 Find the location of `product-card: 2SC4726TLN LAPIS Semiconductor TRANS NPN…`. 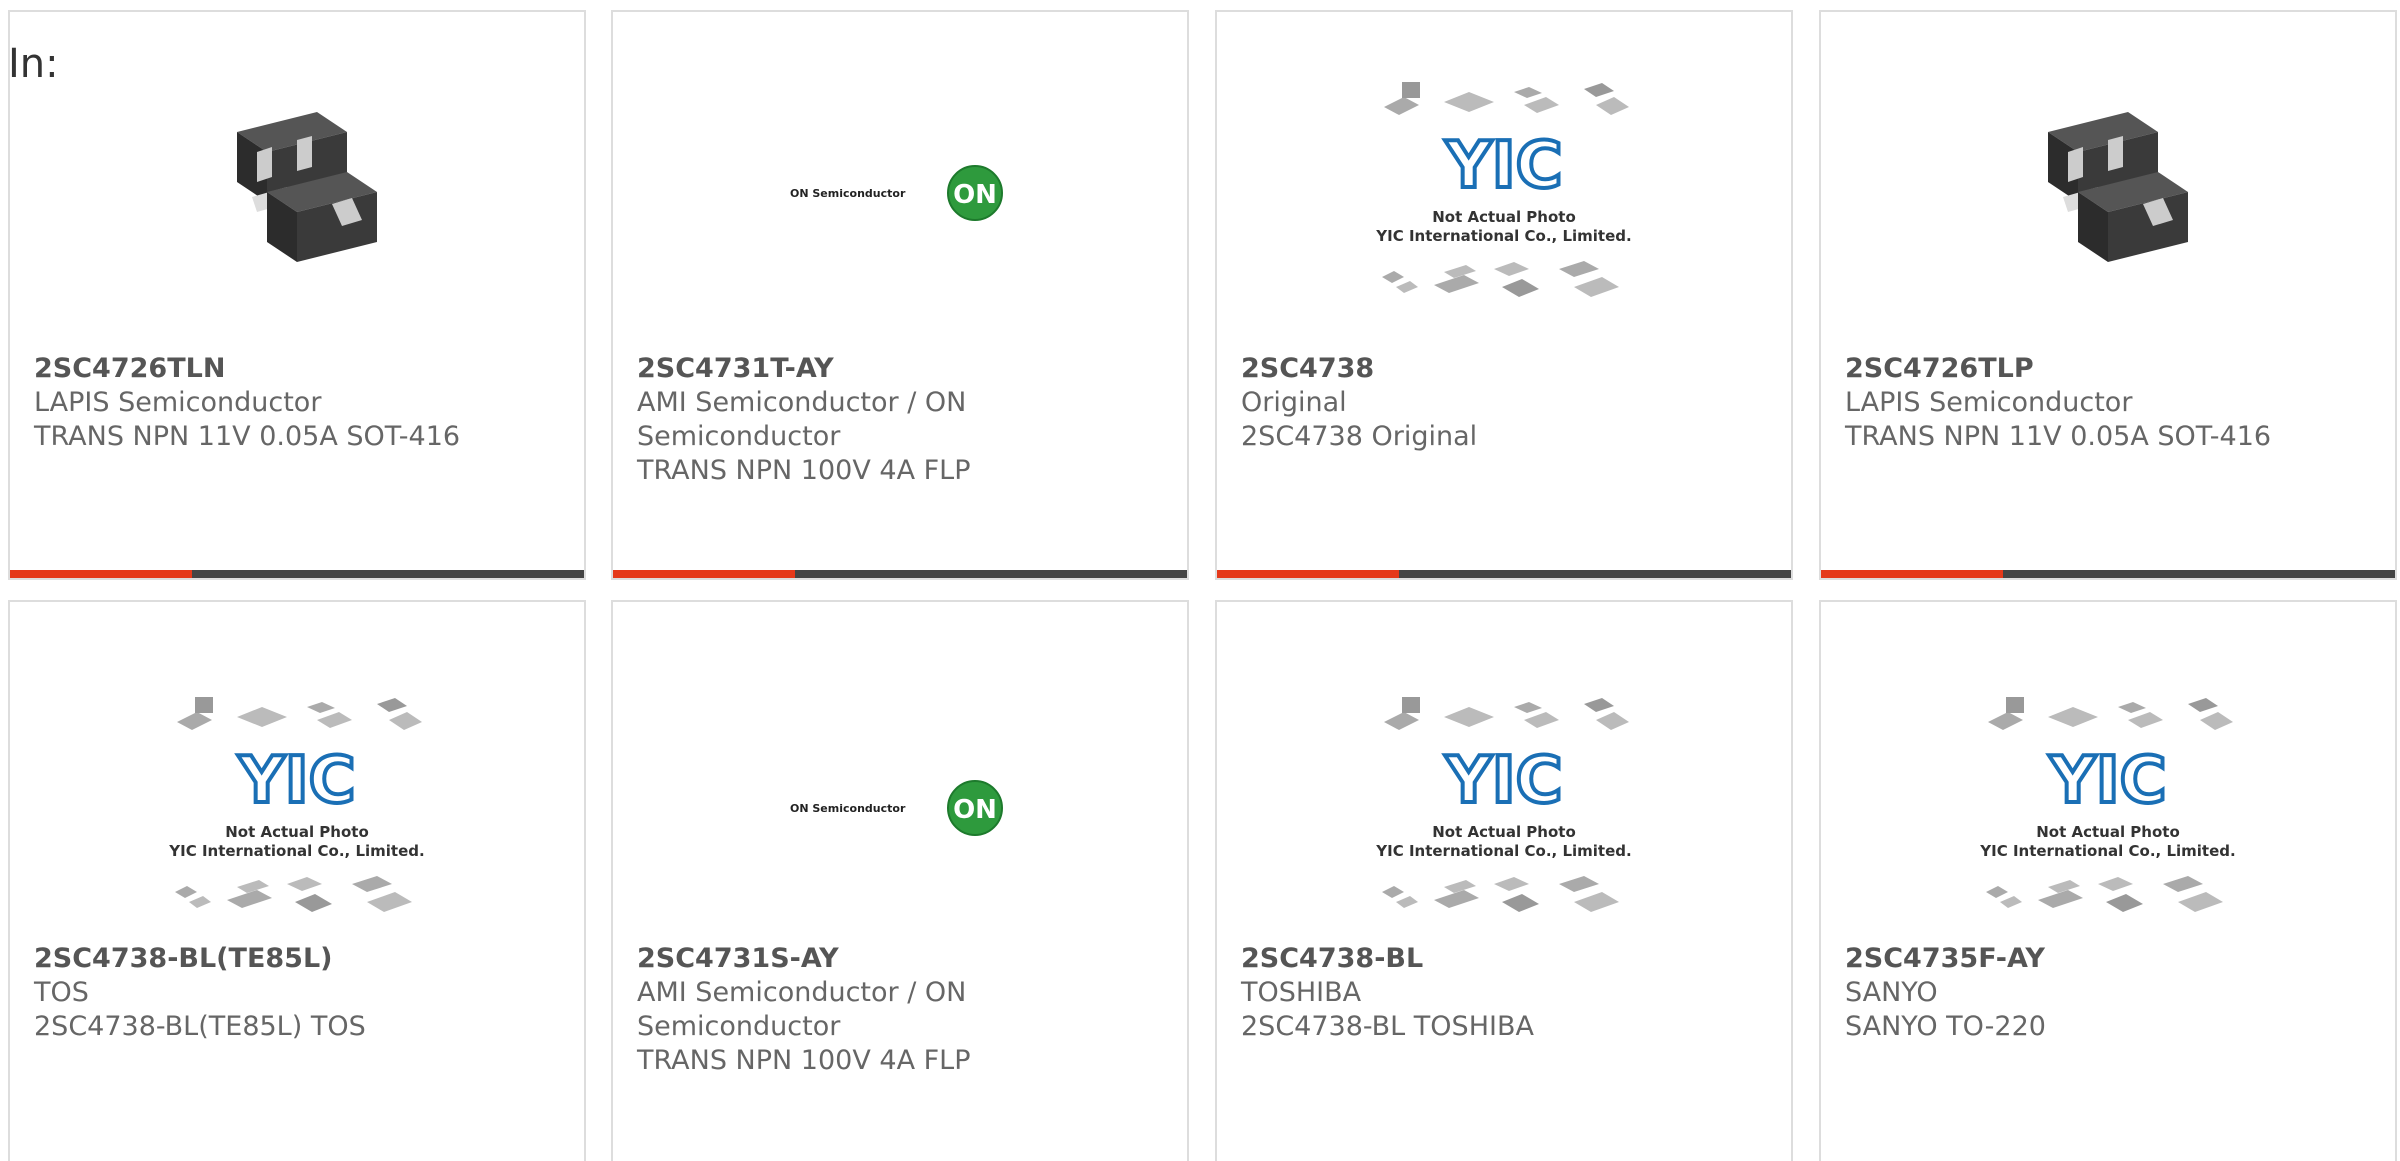

product-card: 2SC4726TLN LAPIS Semiconductor TRANS NPN… is located at coordinates (297, 295).